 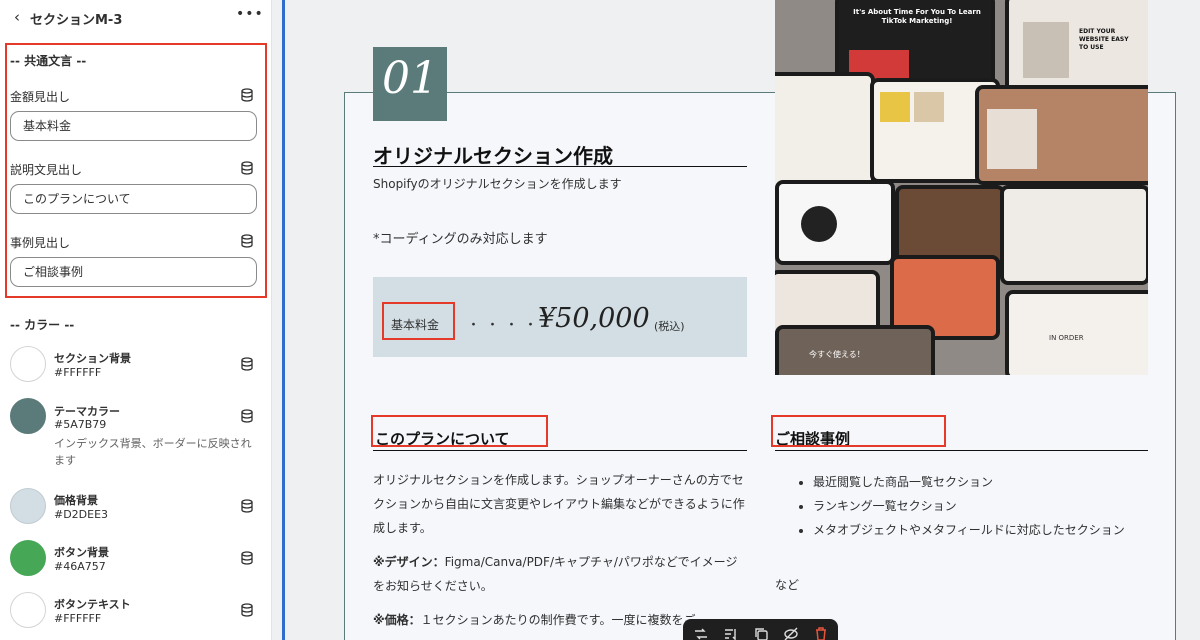 I want to click on block-toolbar, so click(x=760, y=629).